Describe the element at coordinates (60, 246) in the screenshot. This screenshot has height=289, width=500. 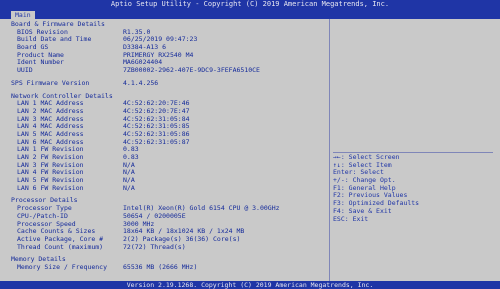
I see `info-label: Thread Count (maximum)` at that location.